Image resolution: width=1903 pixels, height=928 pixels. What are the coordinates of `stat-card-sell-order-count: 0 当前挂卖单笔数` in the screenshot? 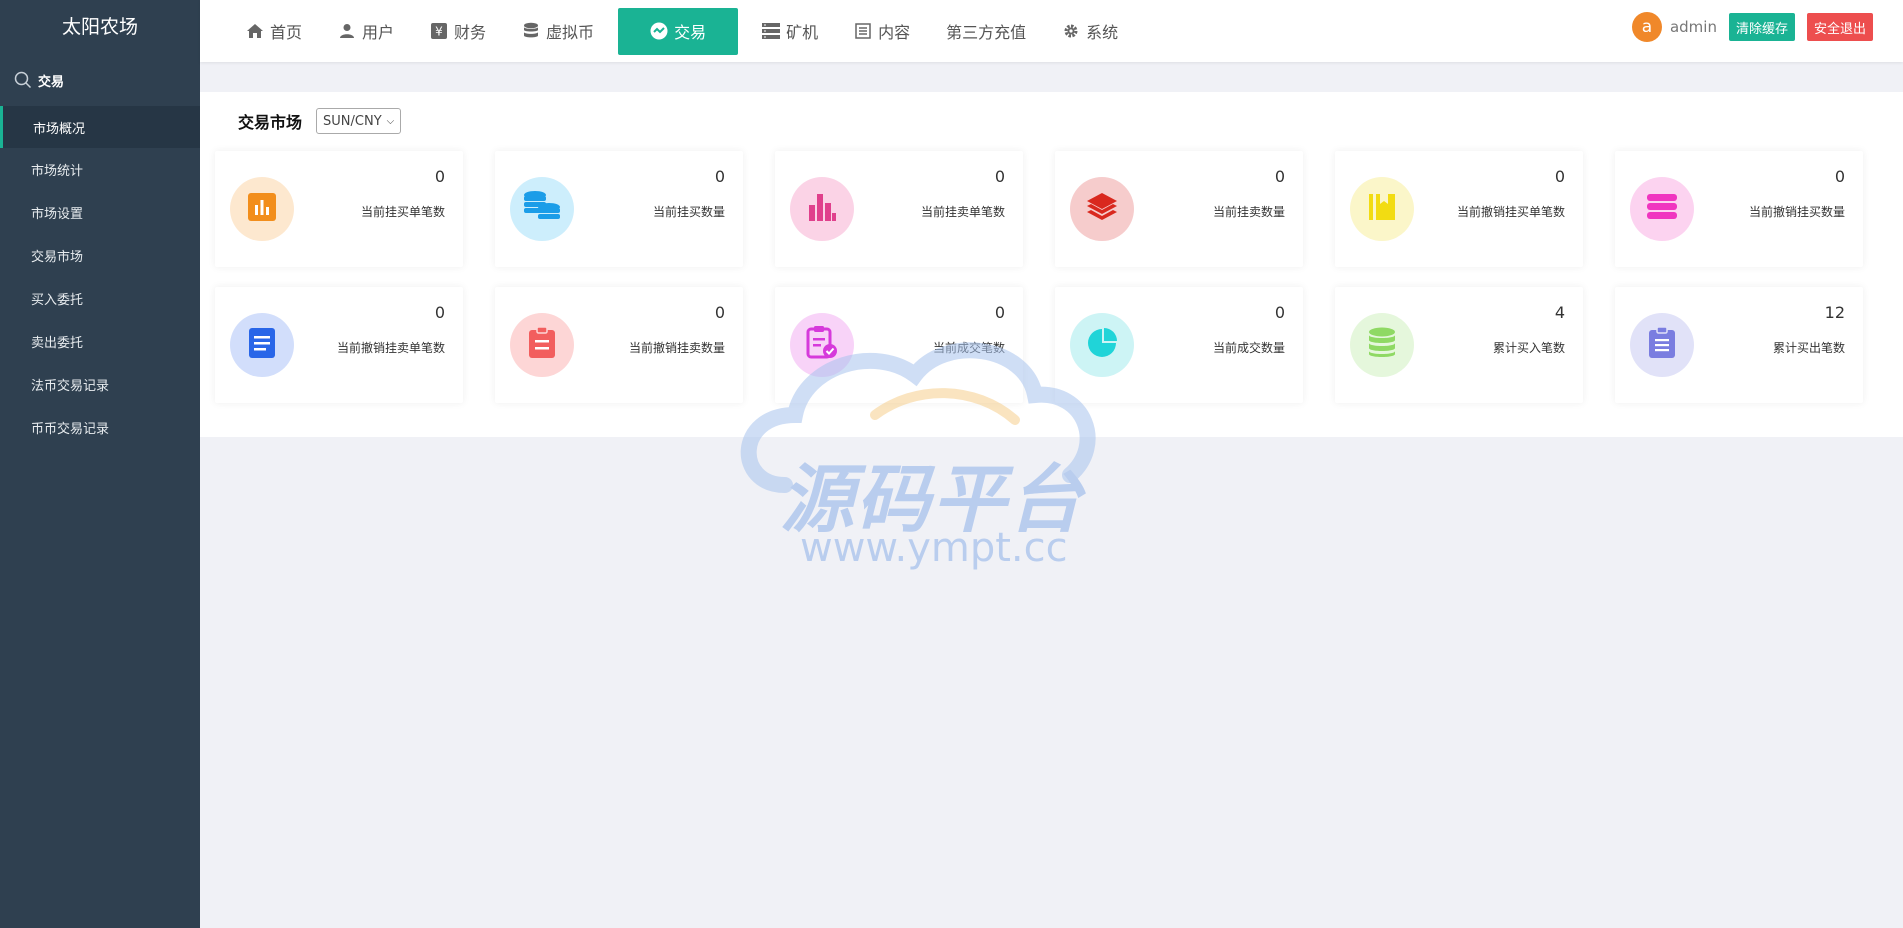 It's located at (899, 209).